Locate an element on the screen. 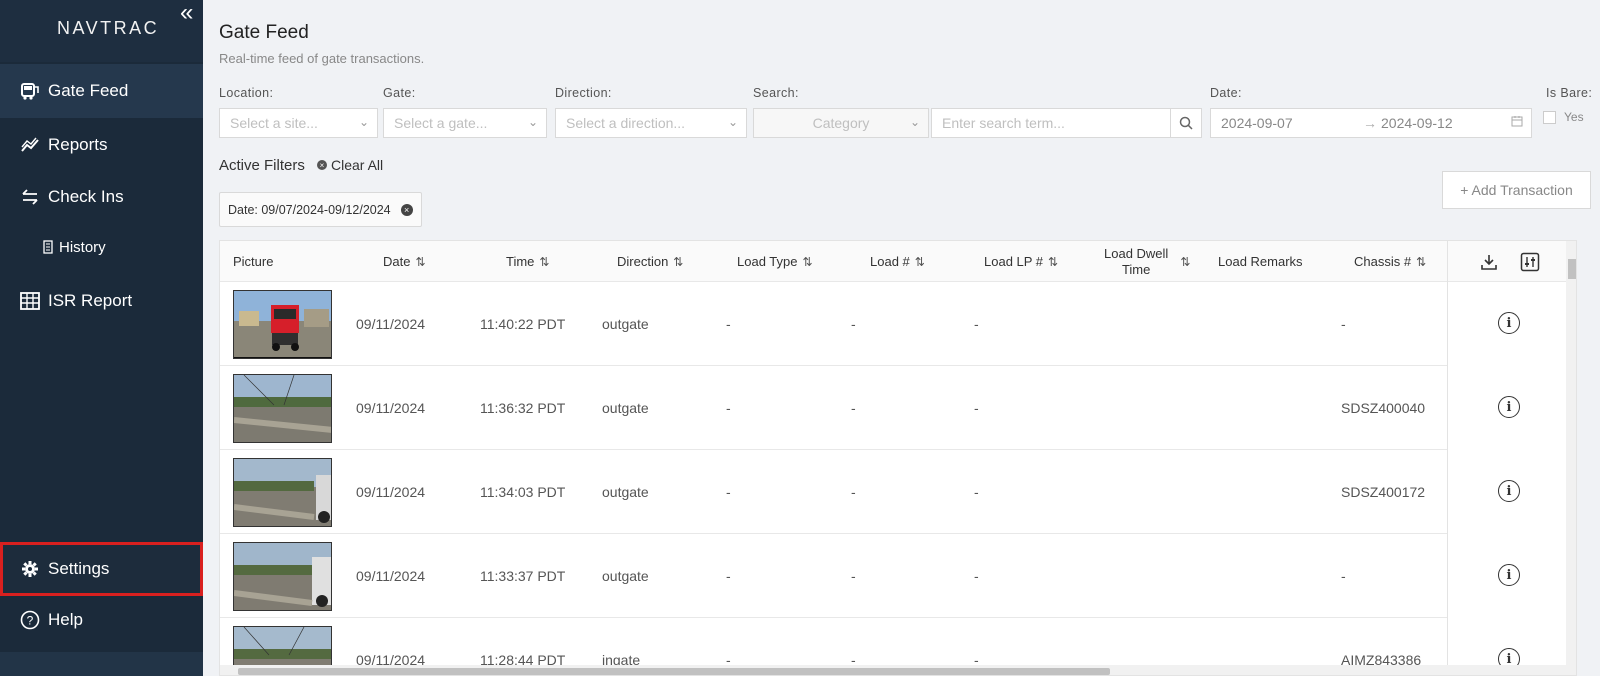 Image resolution: width=1600 pixels, height=676 pixels. column-settings-icon is located at coordinates (1530, 264).